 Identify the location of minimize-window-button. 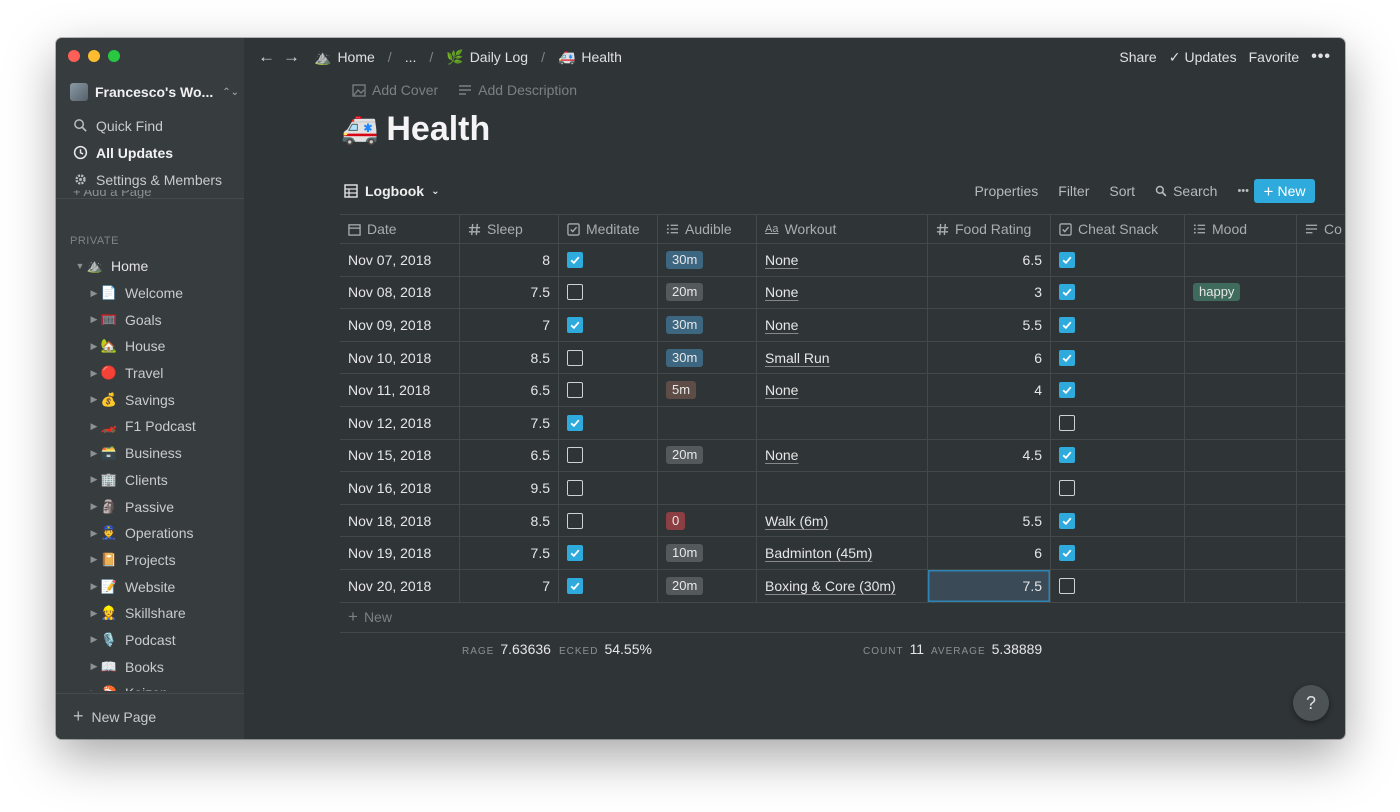
(94, 56).